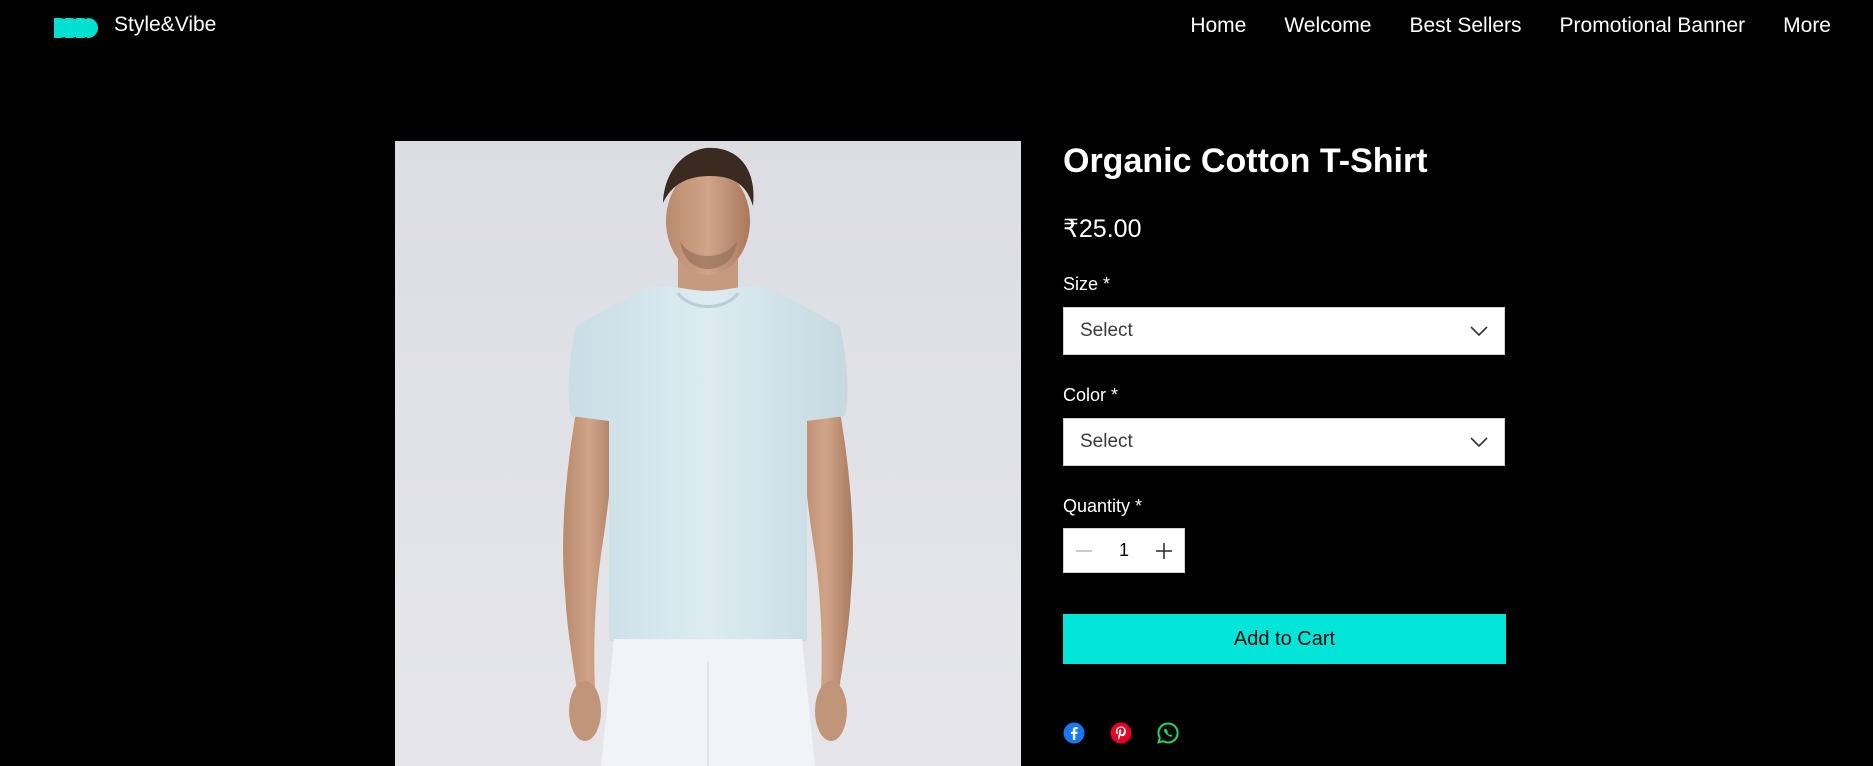 This screenshot has height=766, width=1873. I want to click on nav-promotional-banner: Promotional Banner, so click(1653, 26).